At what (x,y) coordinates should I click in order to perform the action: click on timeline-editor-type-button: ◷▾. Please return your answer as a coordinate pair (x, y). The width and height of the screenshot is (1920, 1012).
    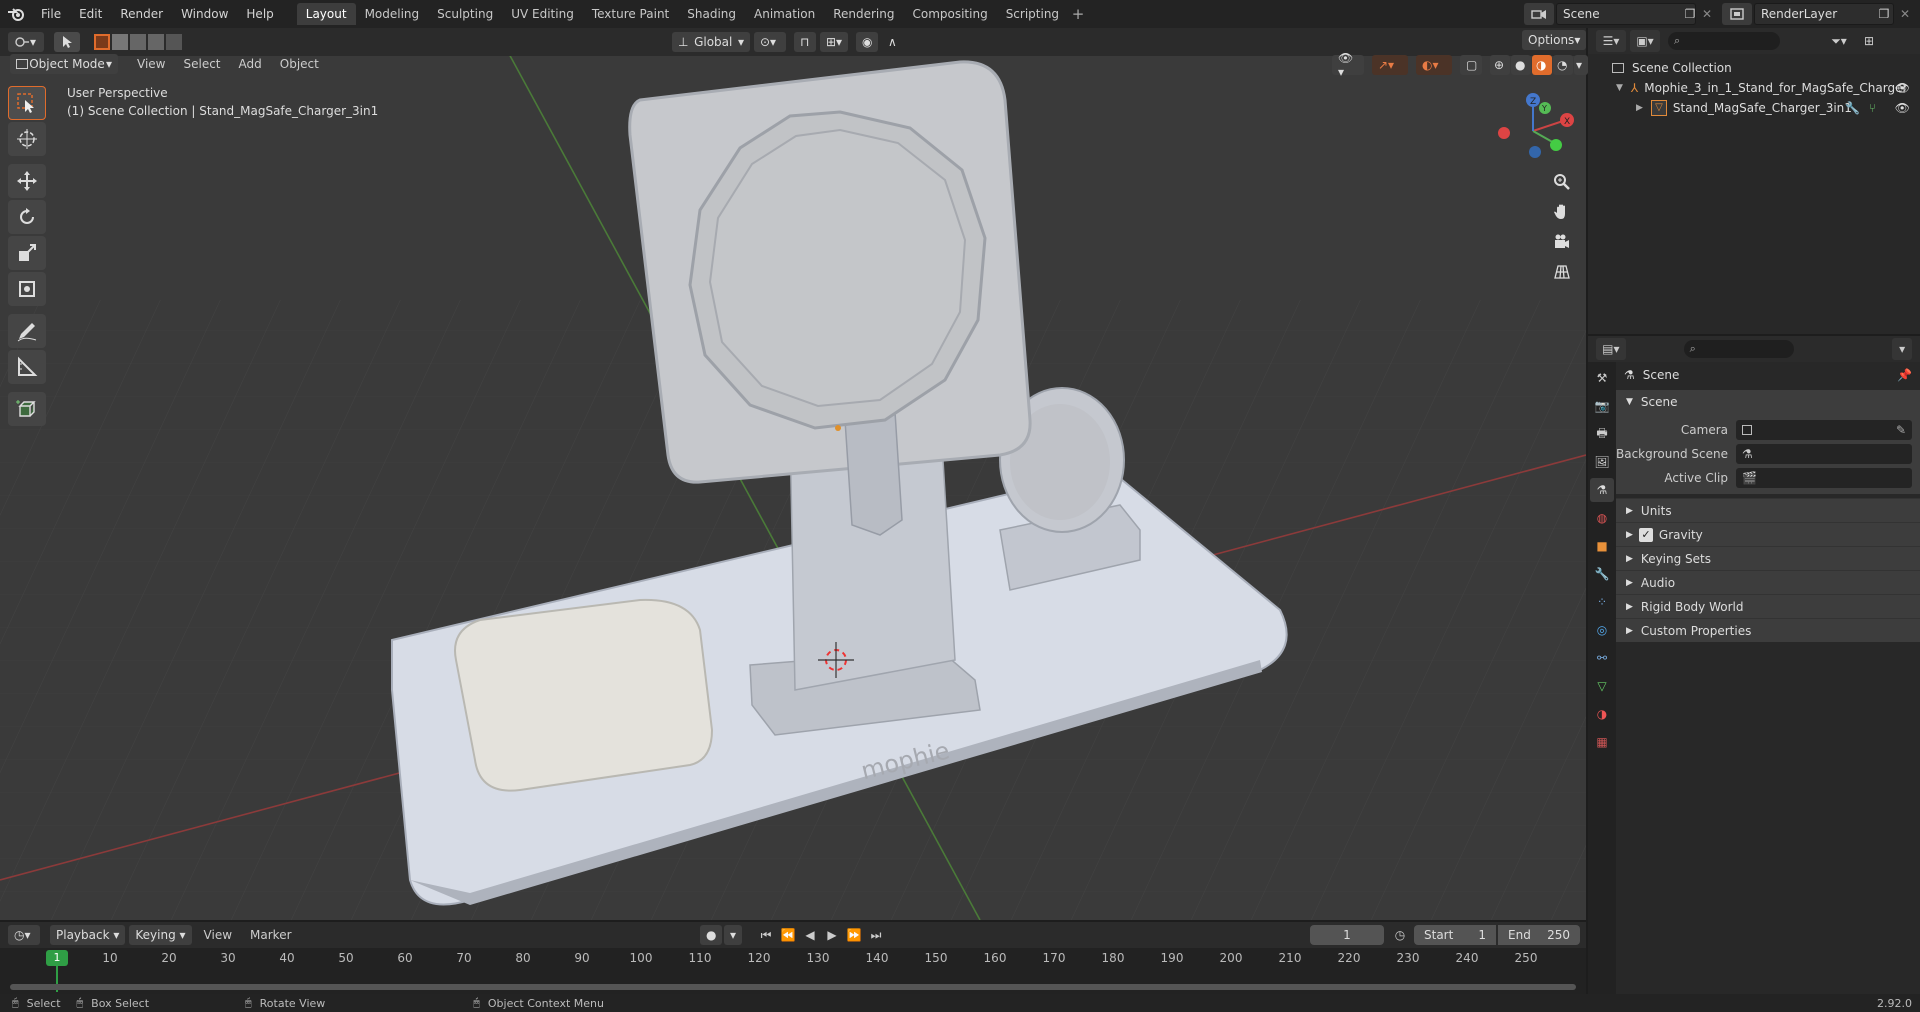
    Looking at the image, I should click on (24, 935).